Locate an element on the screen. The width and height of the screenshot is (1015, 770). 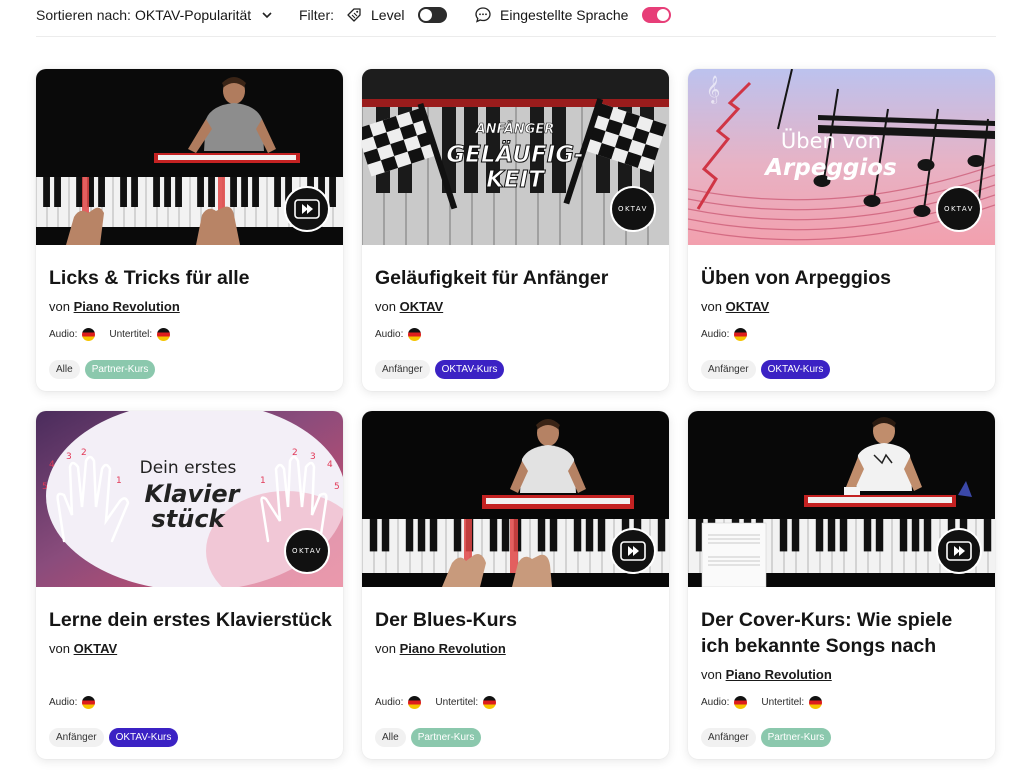
treble-clef-icon: 𝄞 is located at coordinates (713, 89).